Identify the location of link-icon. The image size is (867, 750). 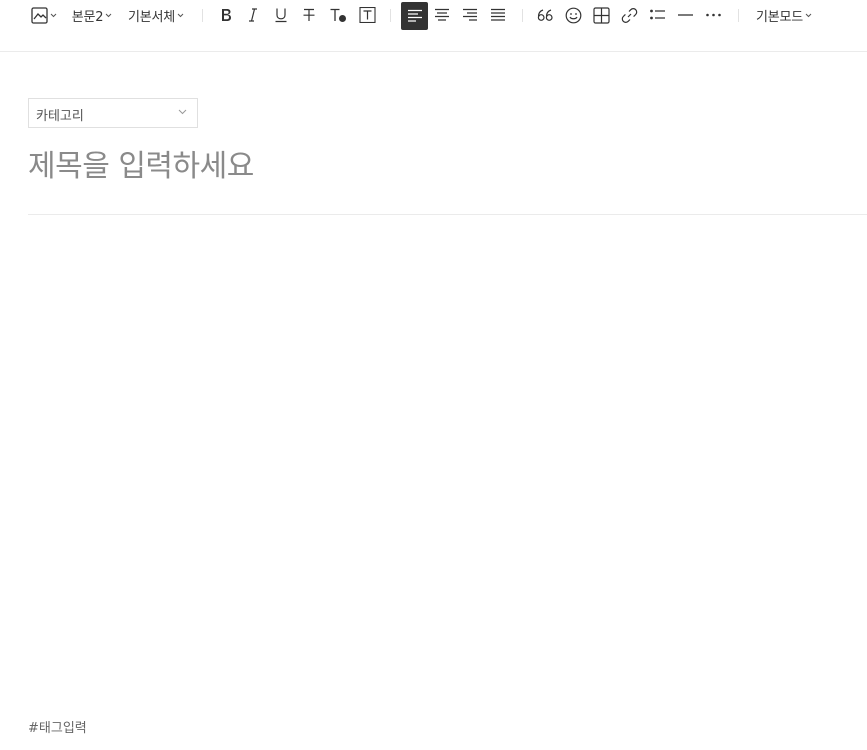
(629, 15).